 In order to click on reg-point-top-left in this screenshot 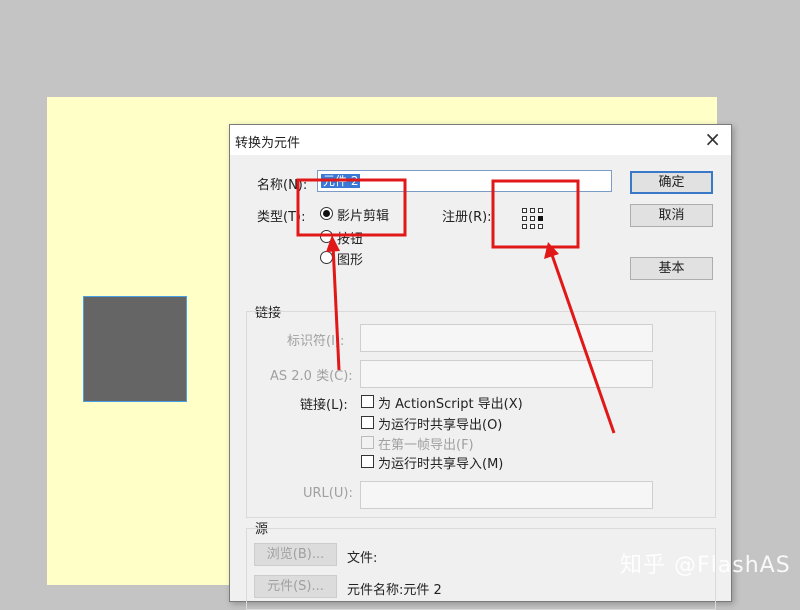, I will do `click(524, 210)`.